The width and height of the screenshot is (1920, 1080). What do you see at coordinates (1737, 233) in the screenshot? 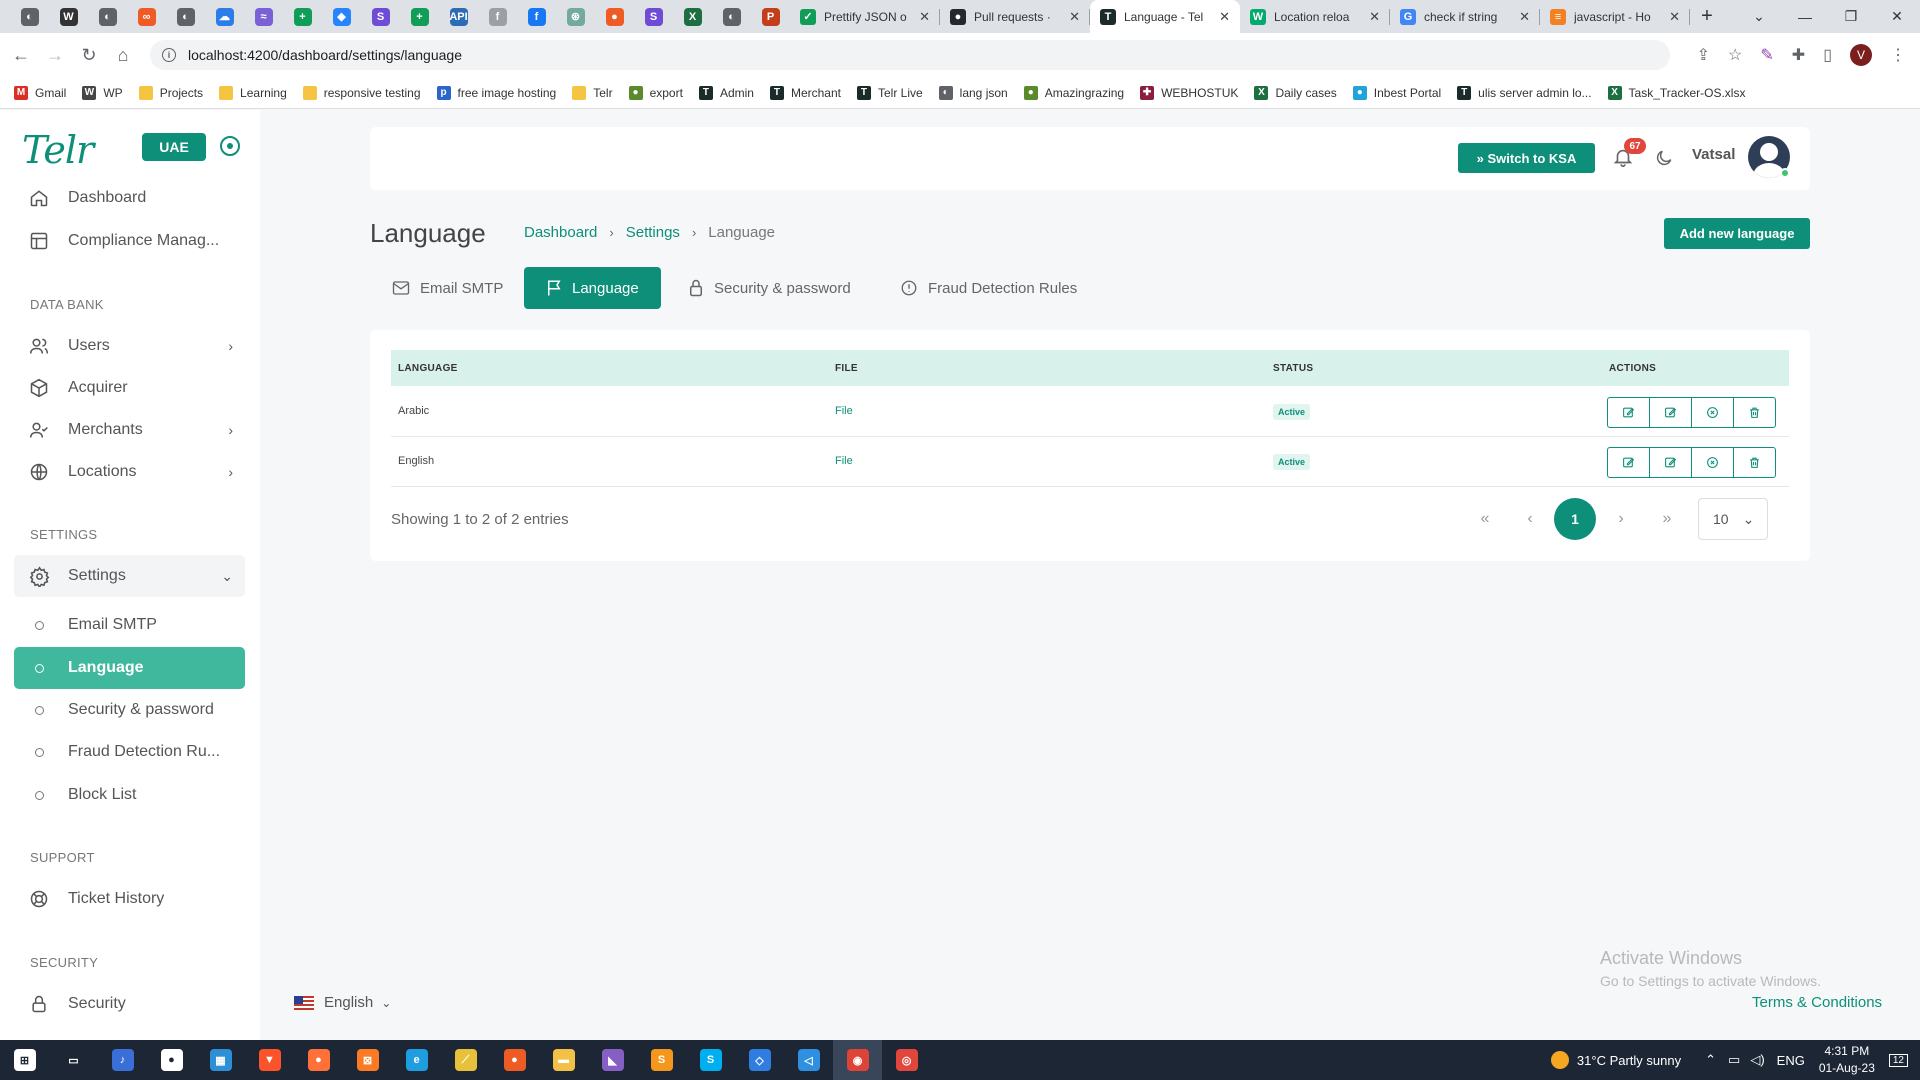
I see `add-new-language-button: Add new language` at bounding box center [1737, 233].